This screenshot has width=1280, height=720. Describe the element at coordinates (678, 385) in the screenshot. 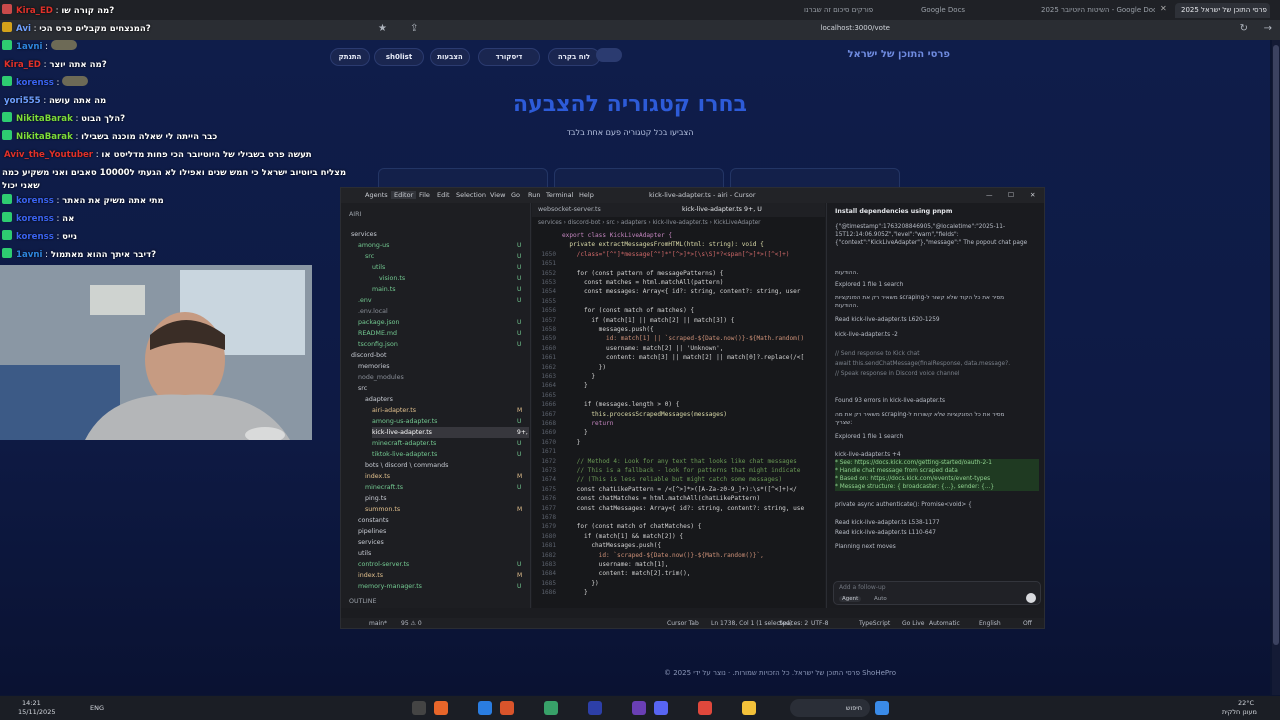

I see `code-line: 1664 }` at that location.